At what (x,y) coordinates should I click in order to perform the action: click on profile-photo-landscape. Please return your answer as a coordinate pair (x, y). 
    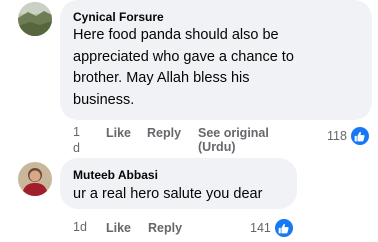
    Looking at the image, I should click on (35, 19).